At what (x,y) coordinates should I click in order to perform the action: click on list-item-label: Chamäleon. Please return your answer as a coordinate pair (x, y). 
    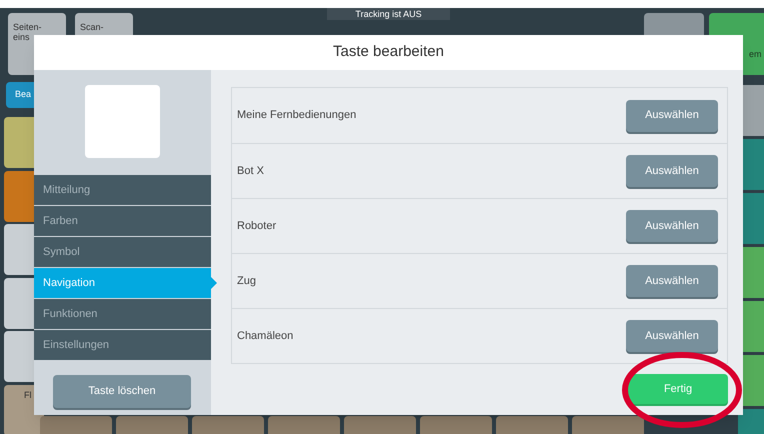
    Looking at the image, I should click on (265, 336).